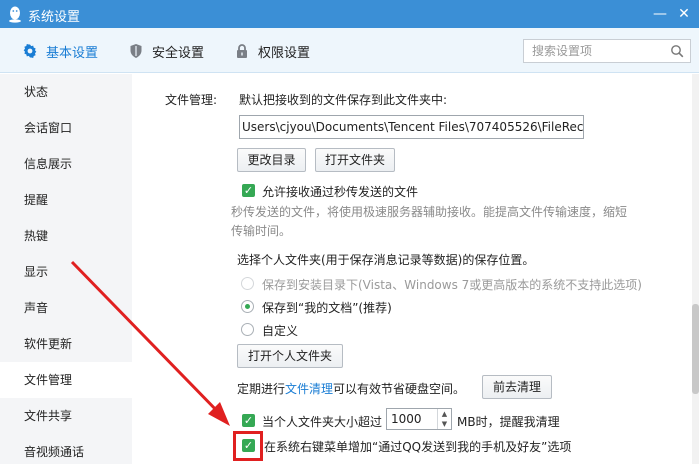  What do you see at coordinates (349, 14) in the screenshot?
I see `title-bar: 系统设置 — ✕` at bounding box center [349, 14].